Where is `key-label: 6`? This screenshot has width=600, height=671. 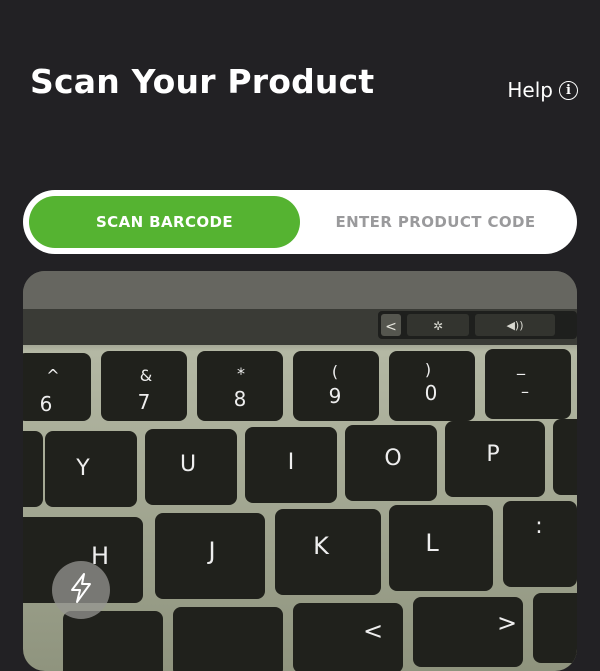 key-label: 6 is located at coordinates (46, 404).